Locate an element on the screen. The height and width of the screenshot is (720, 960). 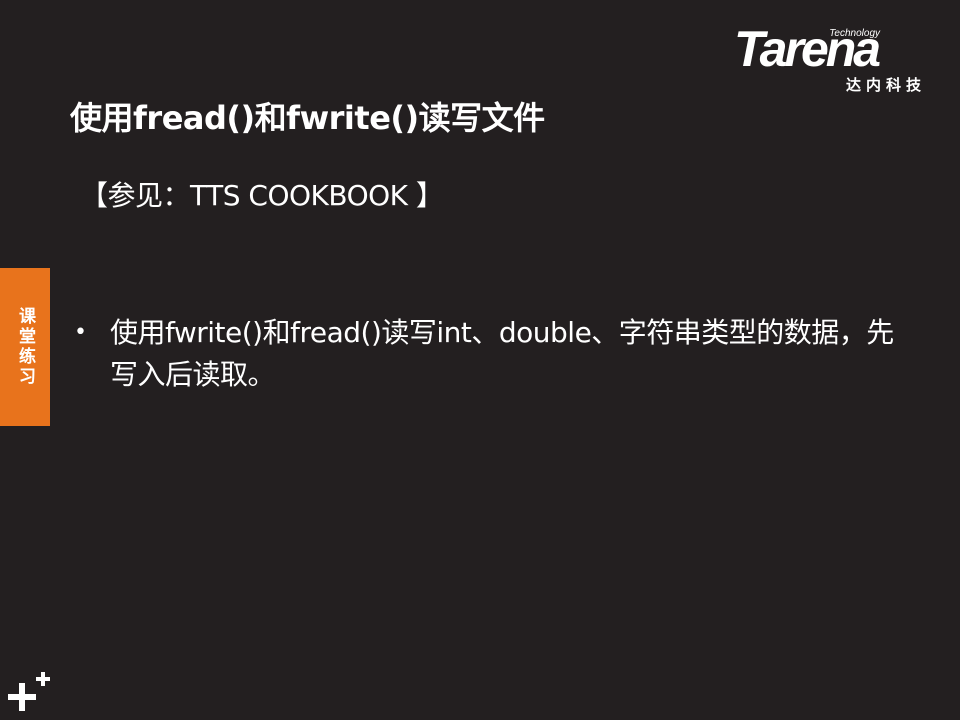
tarena-logo: Tarena Technology 达内科技 is located at coordinates (832, 61).